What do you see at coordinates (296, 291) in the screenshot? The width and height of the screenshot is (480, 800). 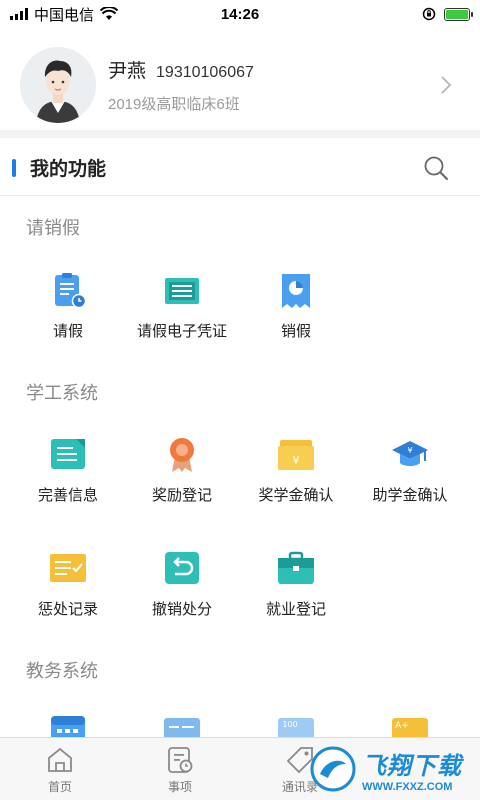 I see `cancel-leave-receipt-icon` at bounding box center [296, 291].